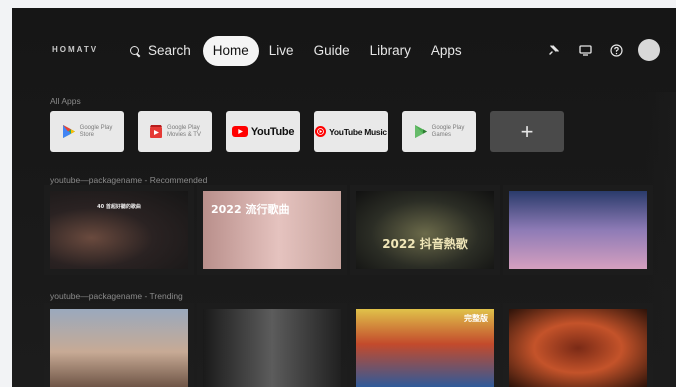 The image size is (676, 387). Describe the element at coordinates (272, 230) in the screenshot. I see `video-thumbnail: 2022 流行歌曲` at that location.